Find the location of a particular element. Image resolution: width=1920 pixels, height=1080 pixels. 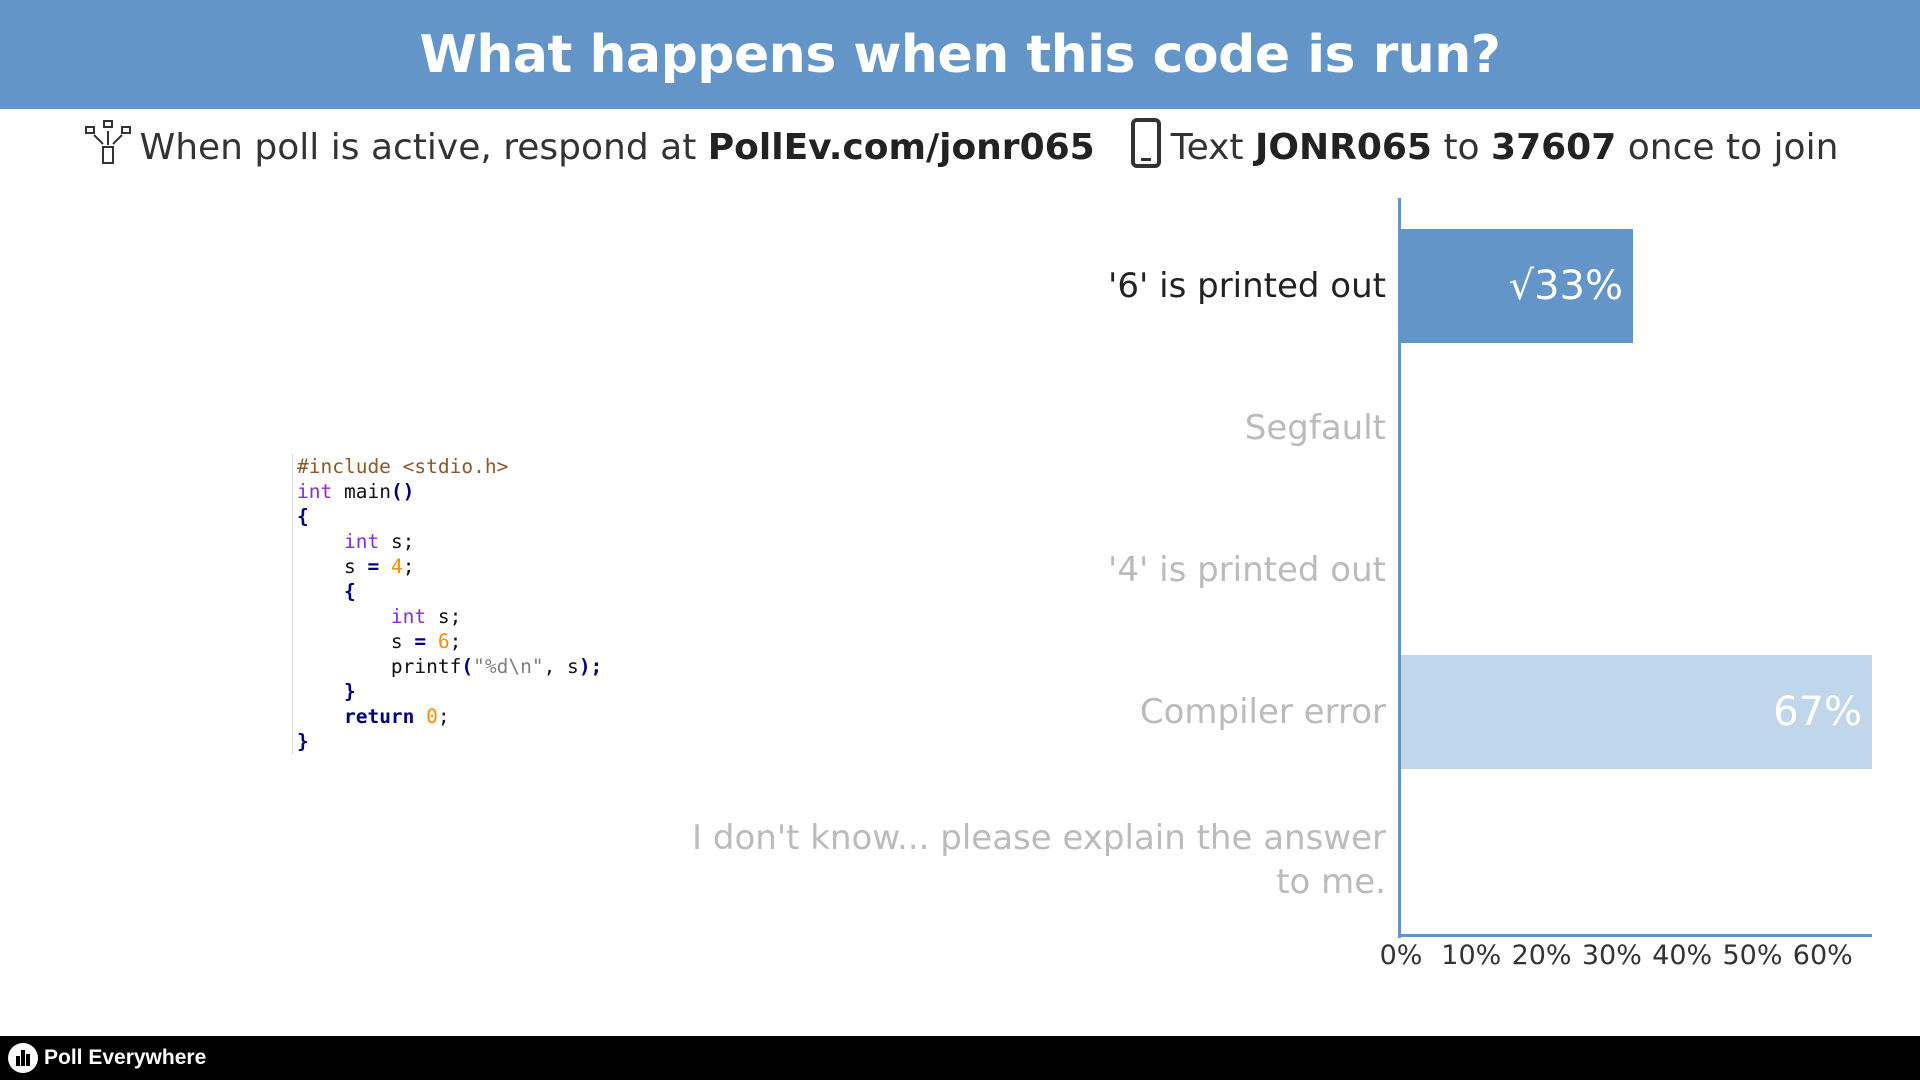

network-icon is located at coordinates (107, 147).